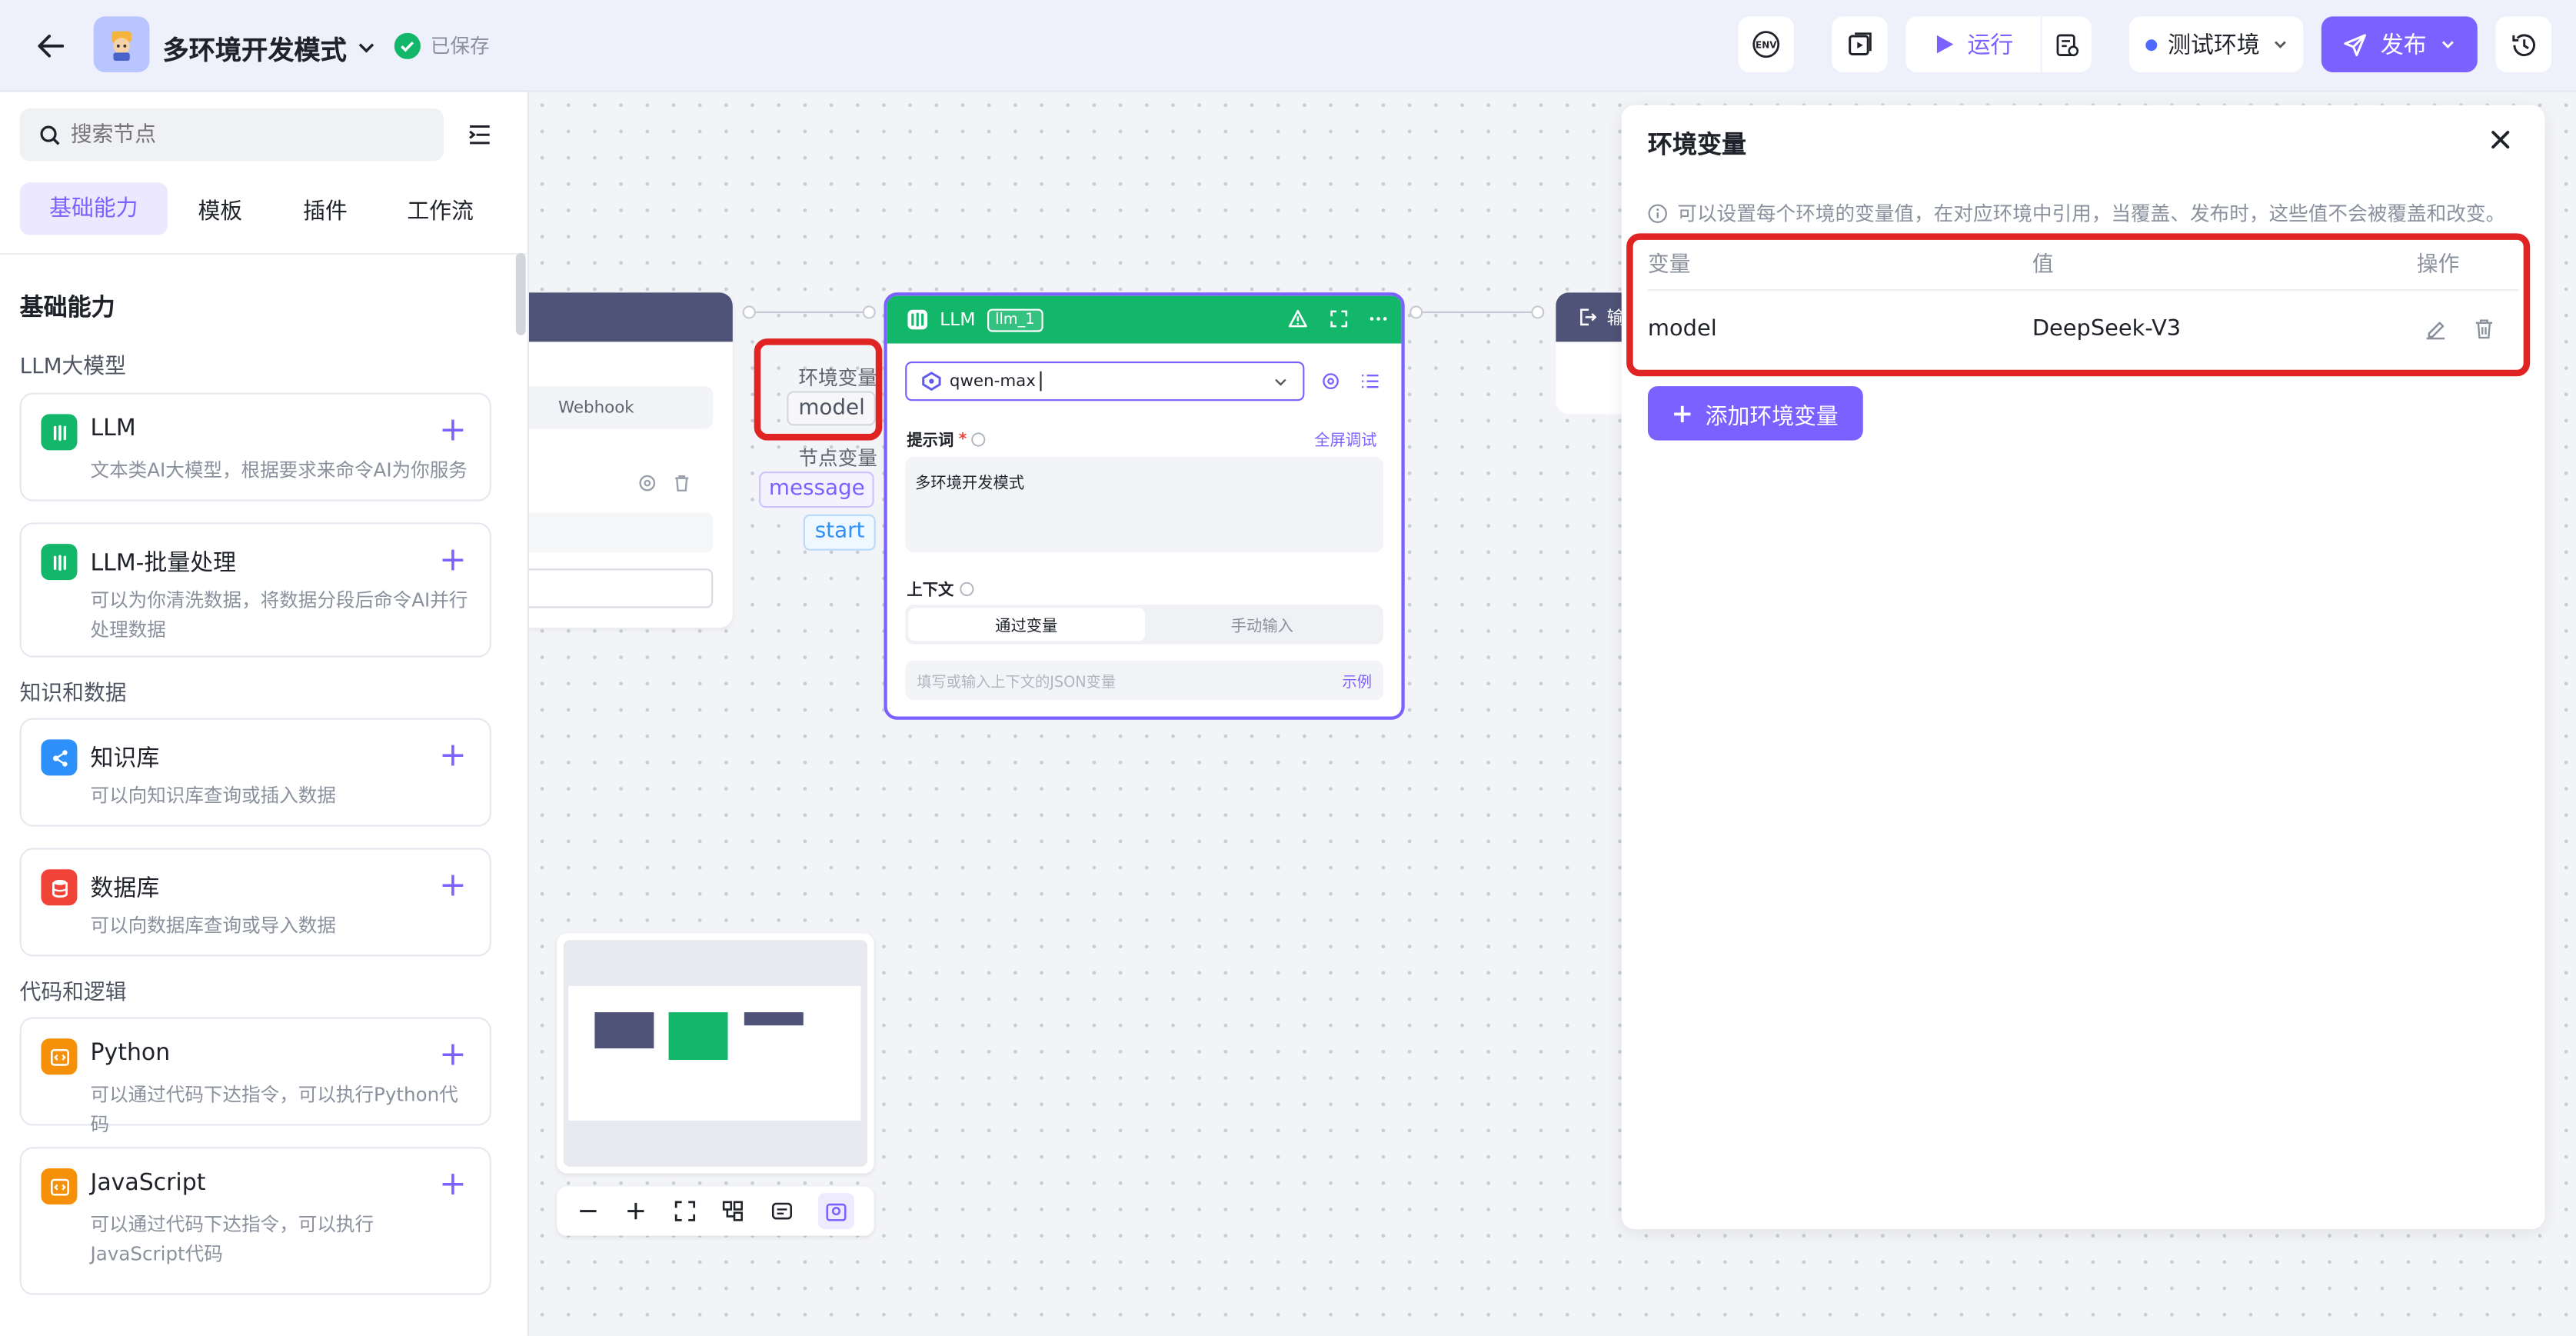 Image resolution: width=2576 pixels, height=1336 pixels. What do you see at coordinates (1027, 624) in the screenshot?
I see `tab-by-variable: 通过变量` at bounding box center [1027, 624].